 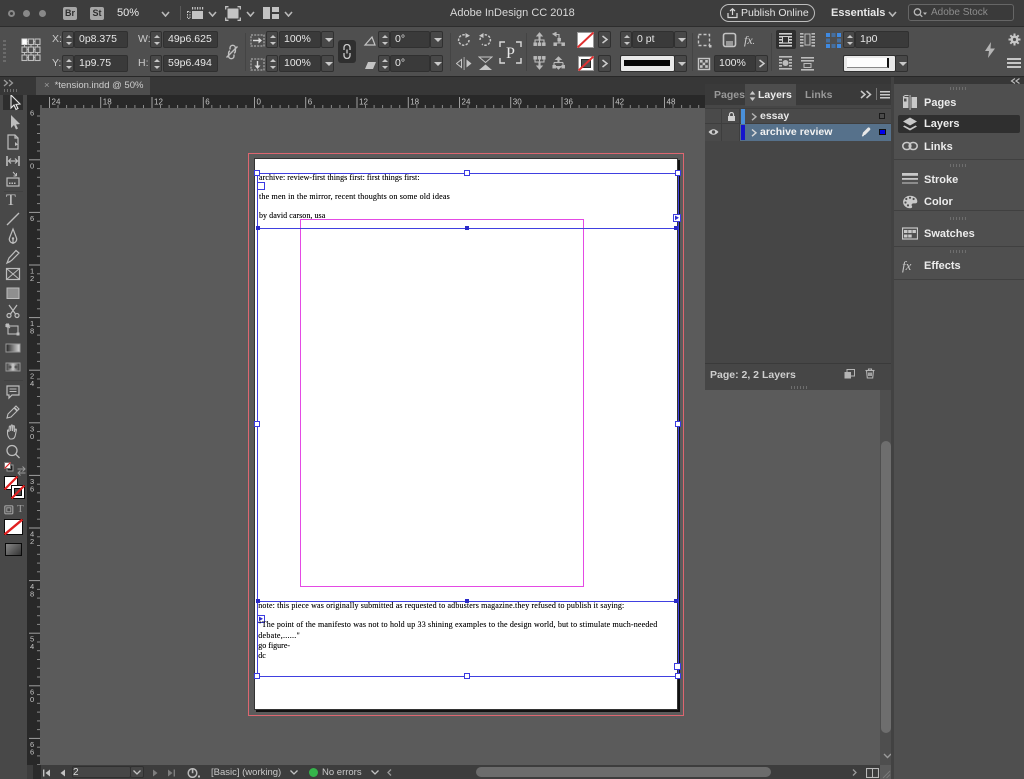 I want to click on svg-text: fx, so click(x=907, y=265).